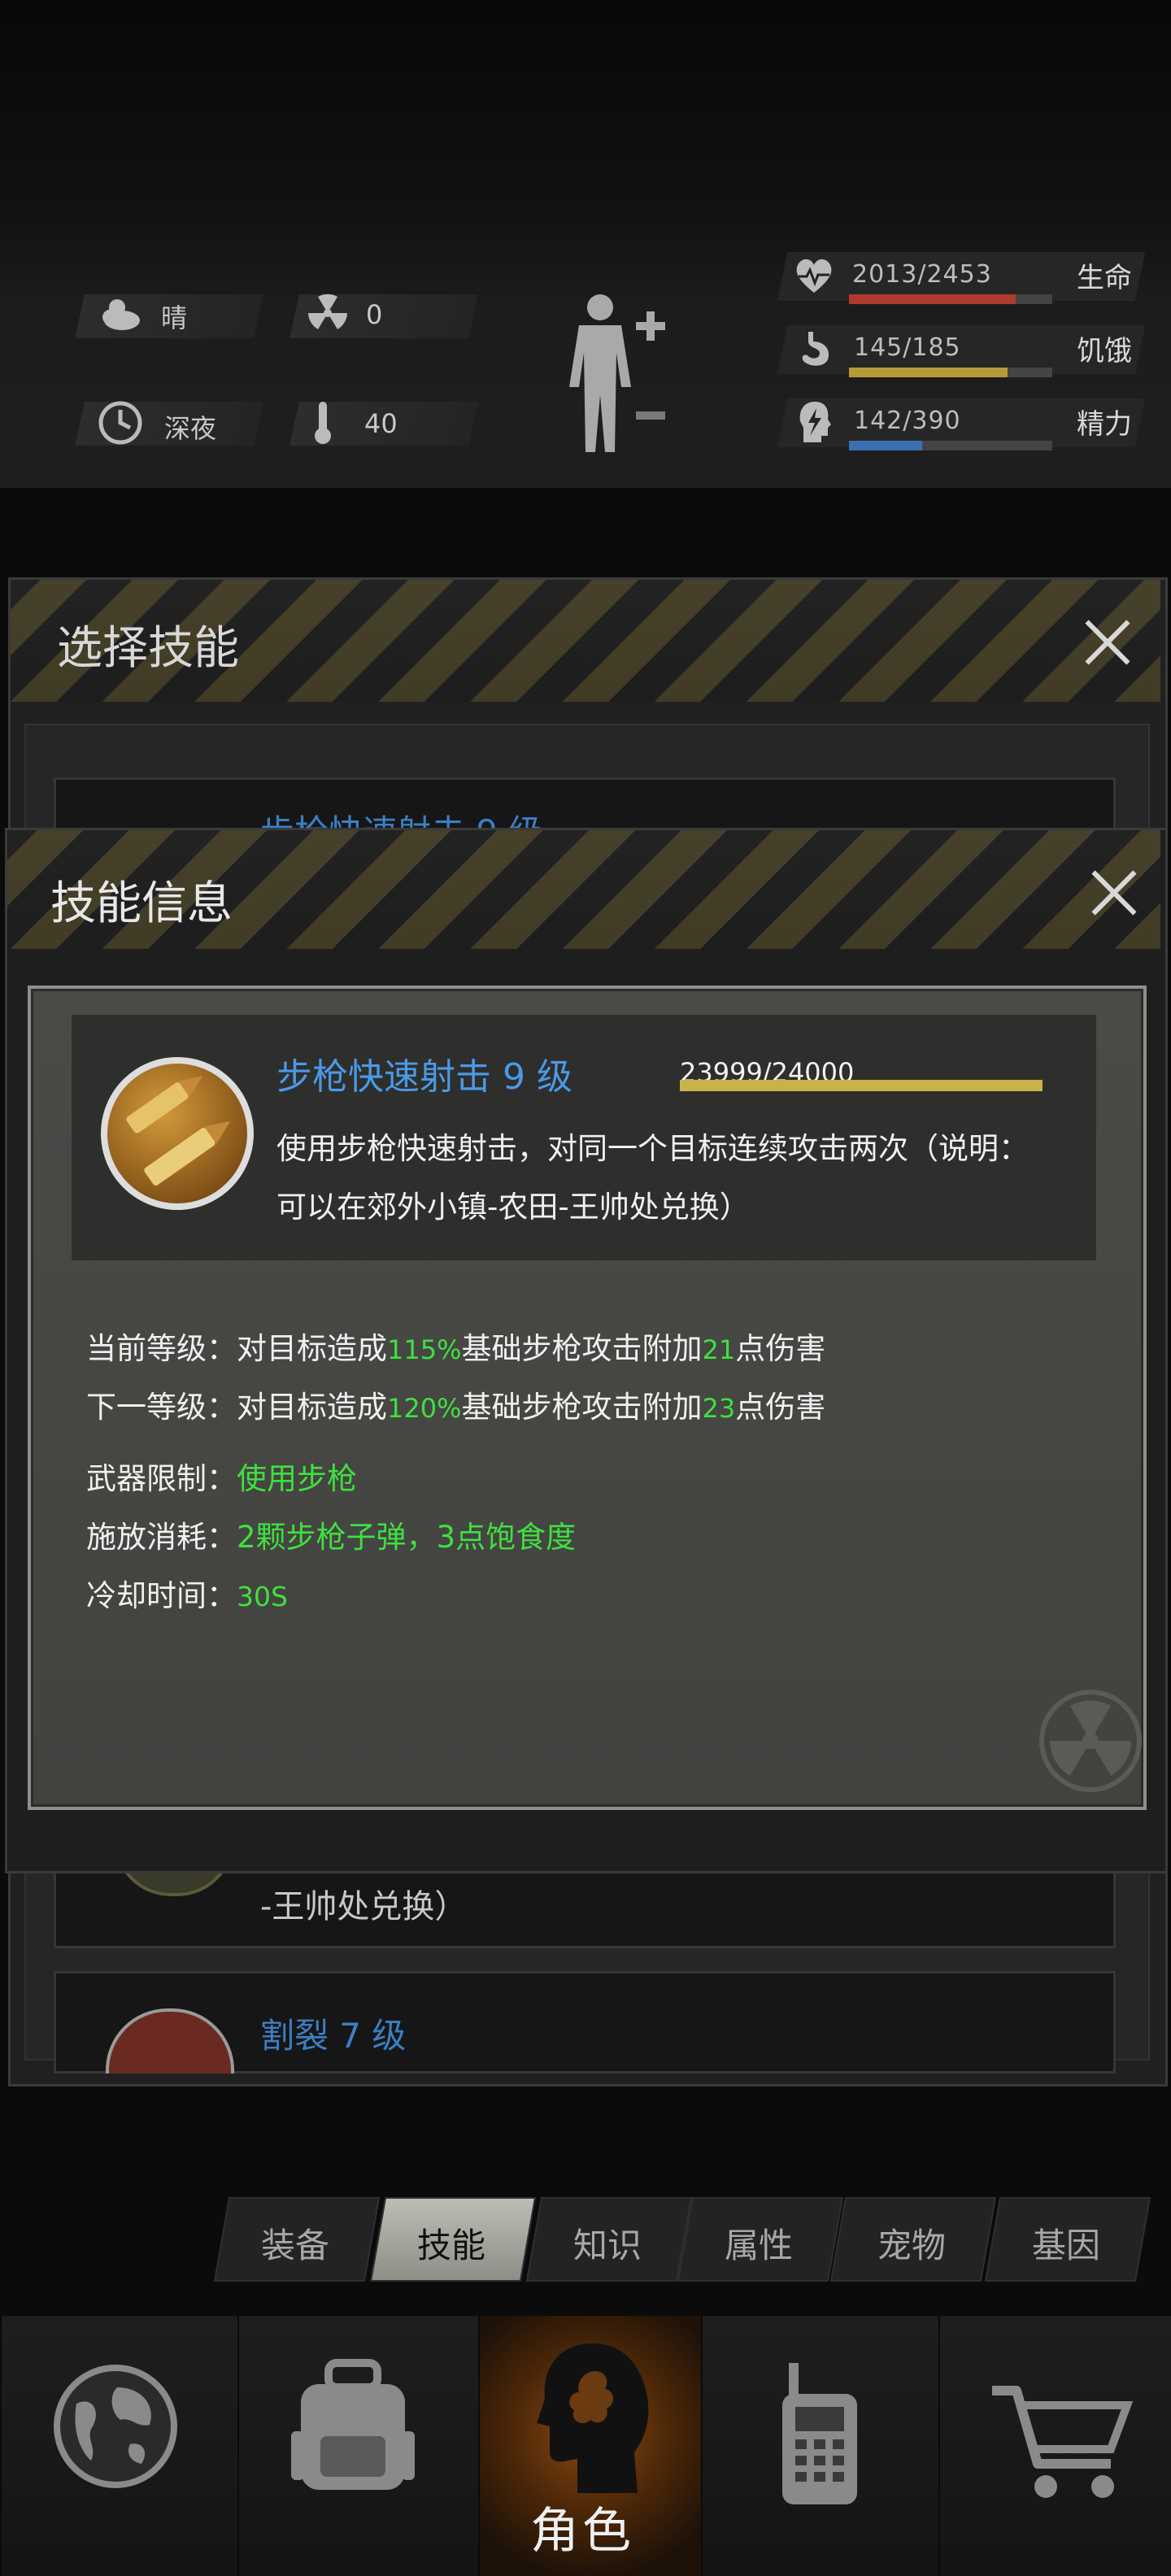 The width and height of the screenshot is (1171, 2576). Describe the element at coordinates (1066, 2245) in the screenshot. I see `tab-genes-label: 基因` at that location.